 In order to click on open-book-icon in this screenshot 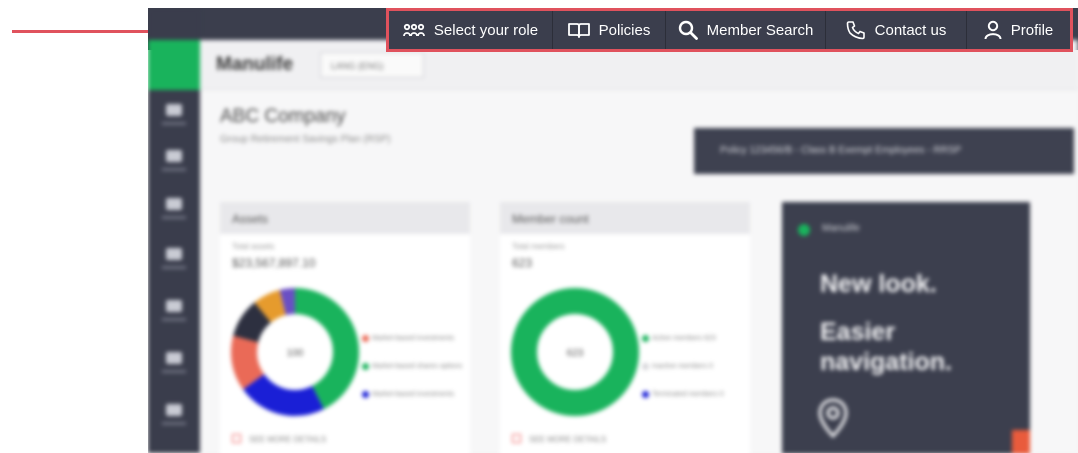, I will do `click(578, 30)`.